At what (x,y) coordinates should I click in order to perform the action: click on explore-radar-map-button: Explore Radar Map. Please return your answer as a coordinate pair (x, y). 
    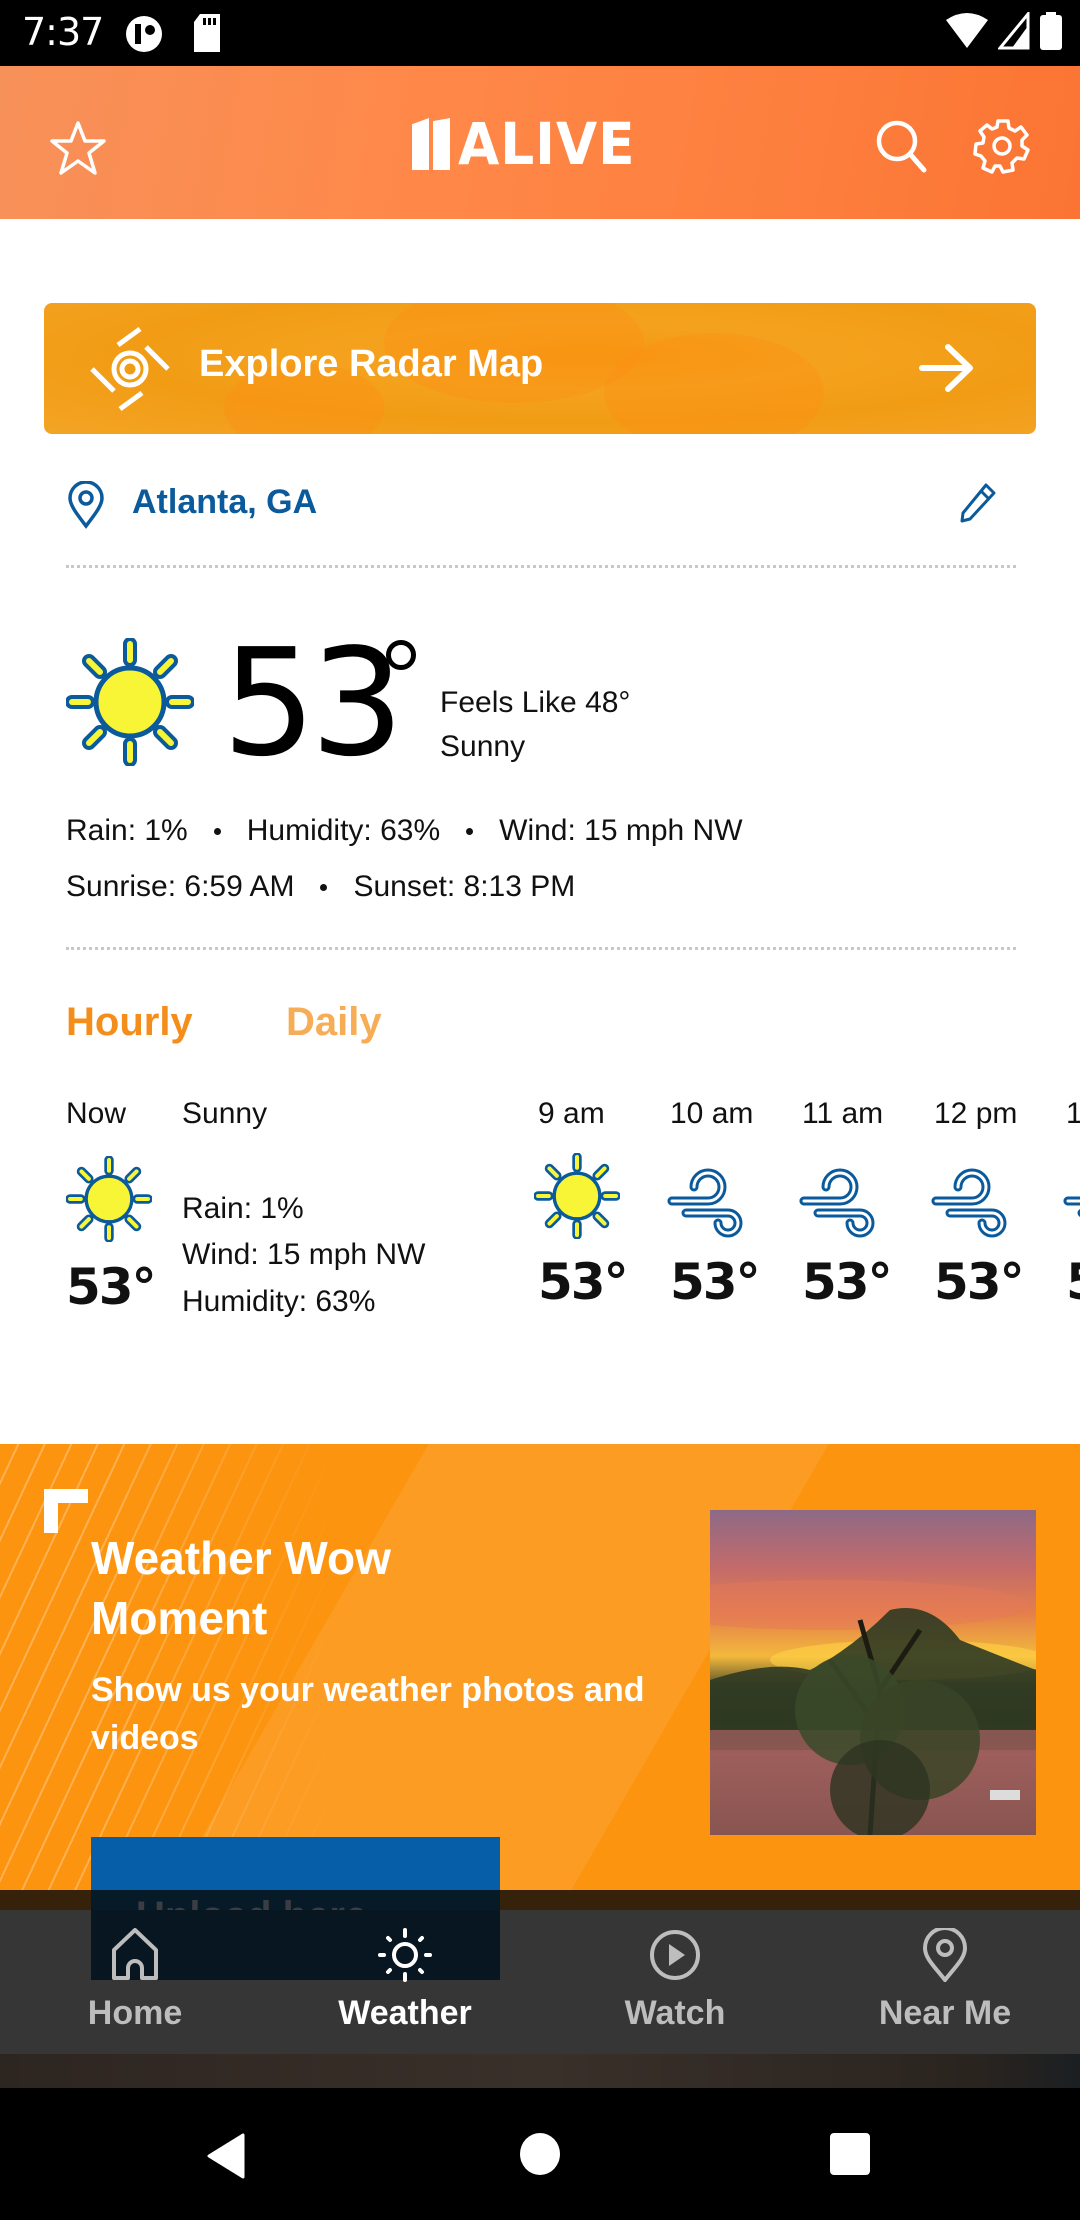
    Looking at the image, I should click on (540, 368).